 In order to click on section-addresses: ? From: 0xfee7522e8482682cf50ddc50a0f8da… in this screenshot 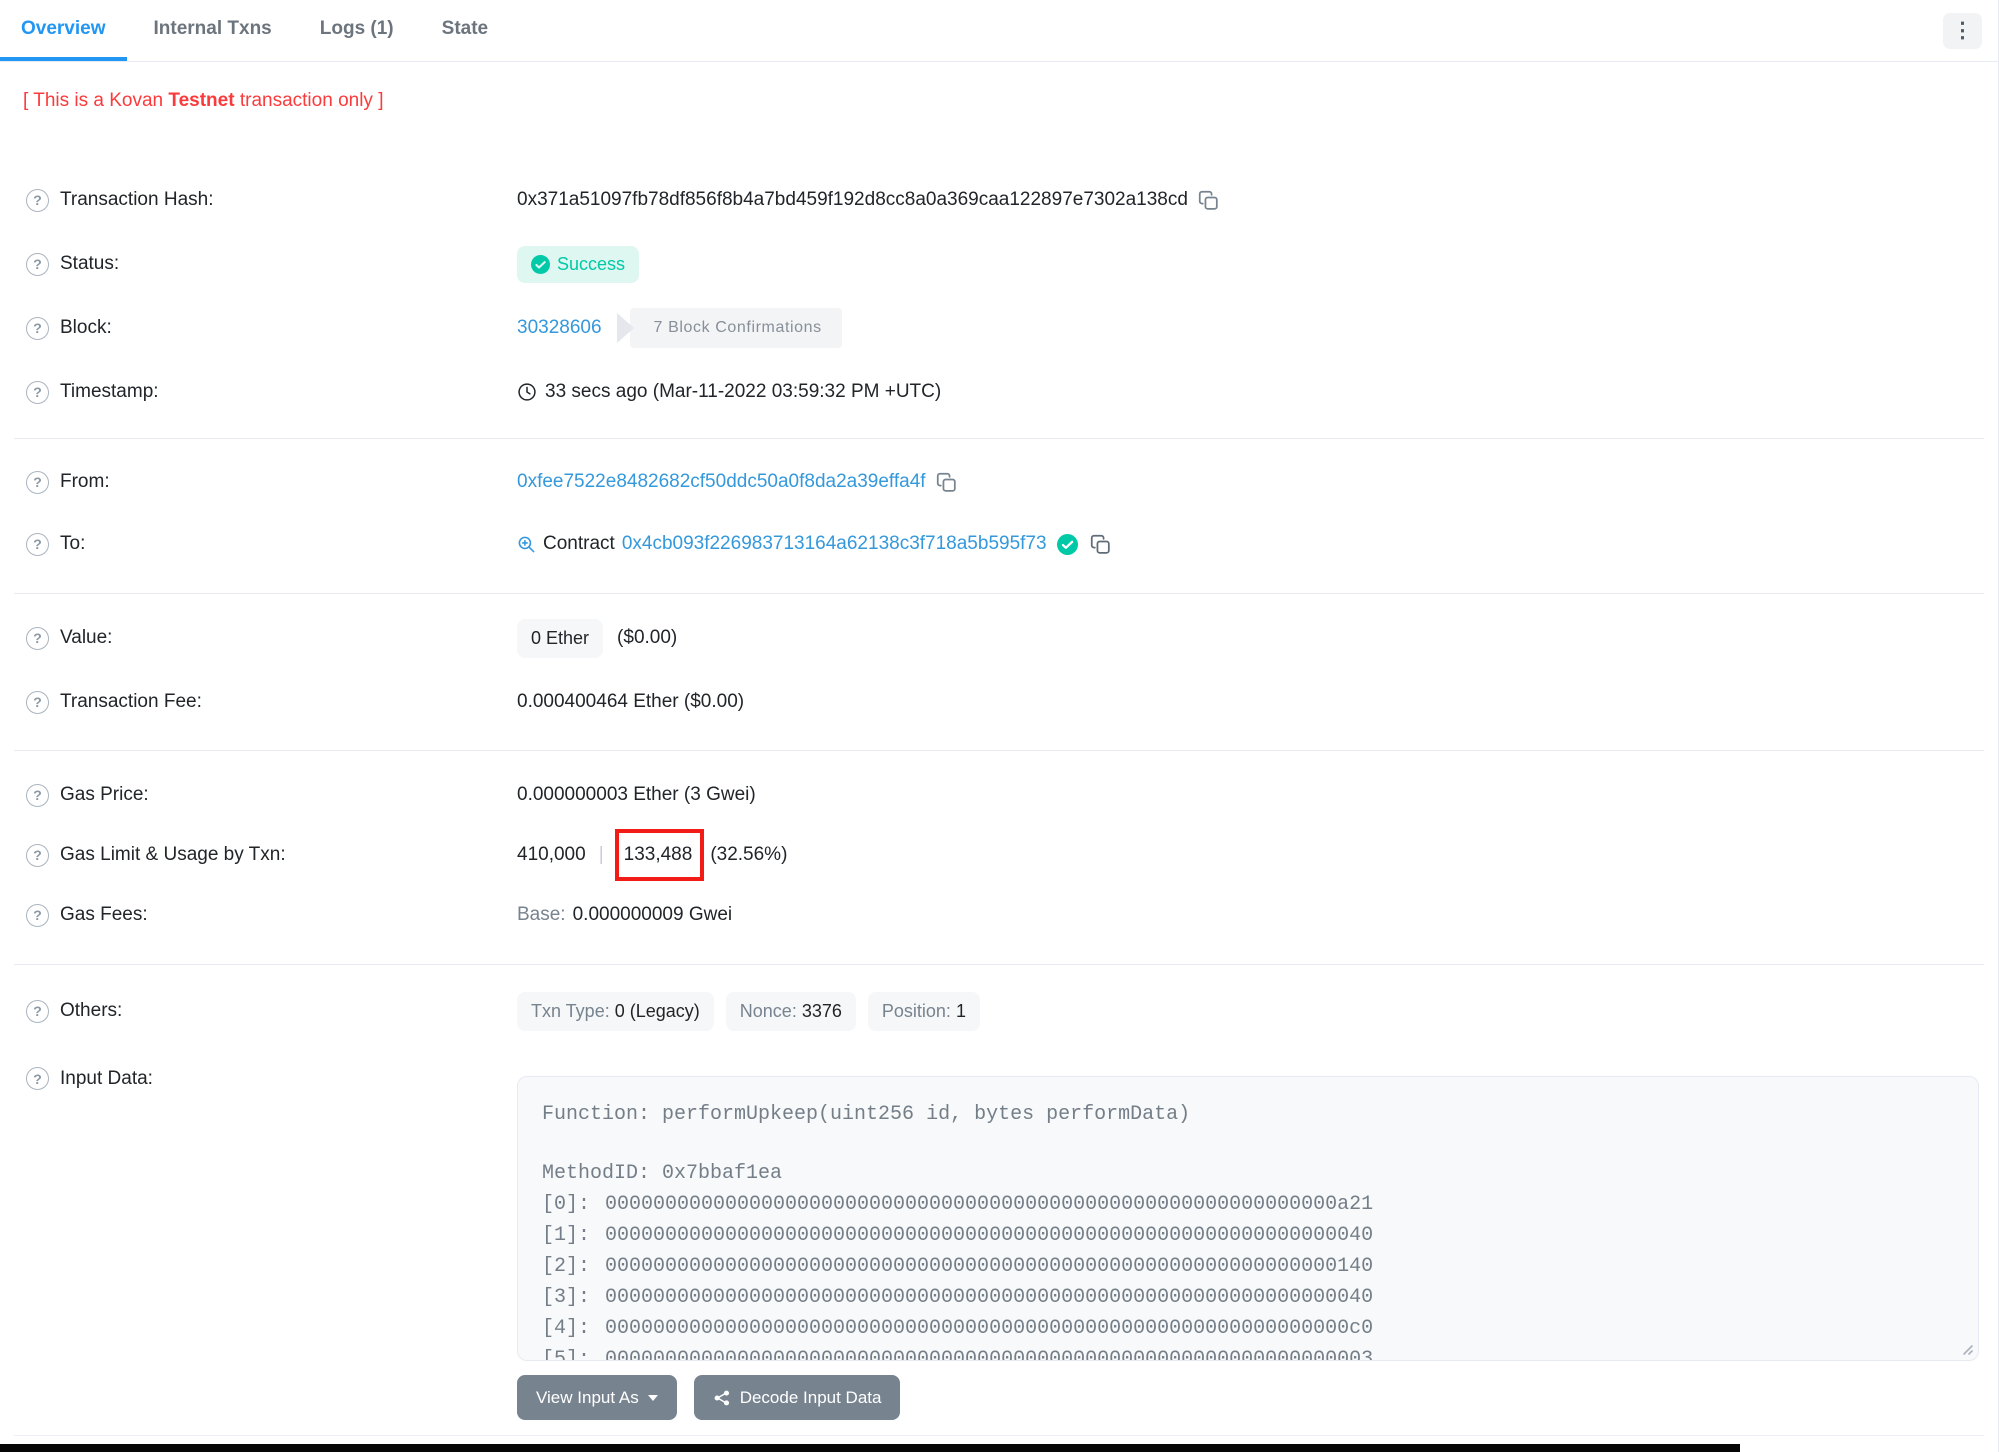, I will do `click(999, 516)`.